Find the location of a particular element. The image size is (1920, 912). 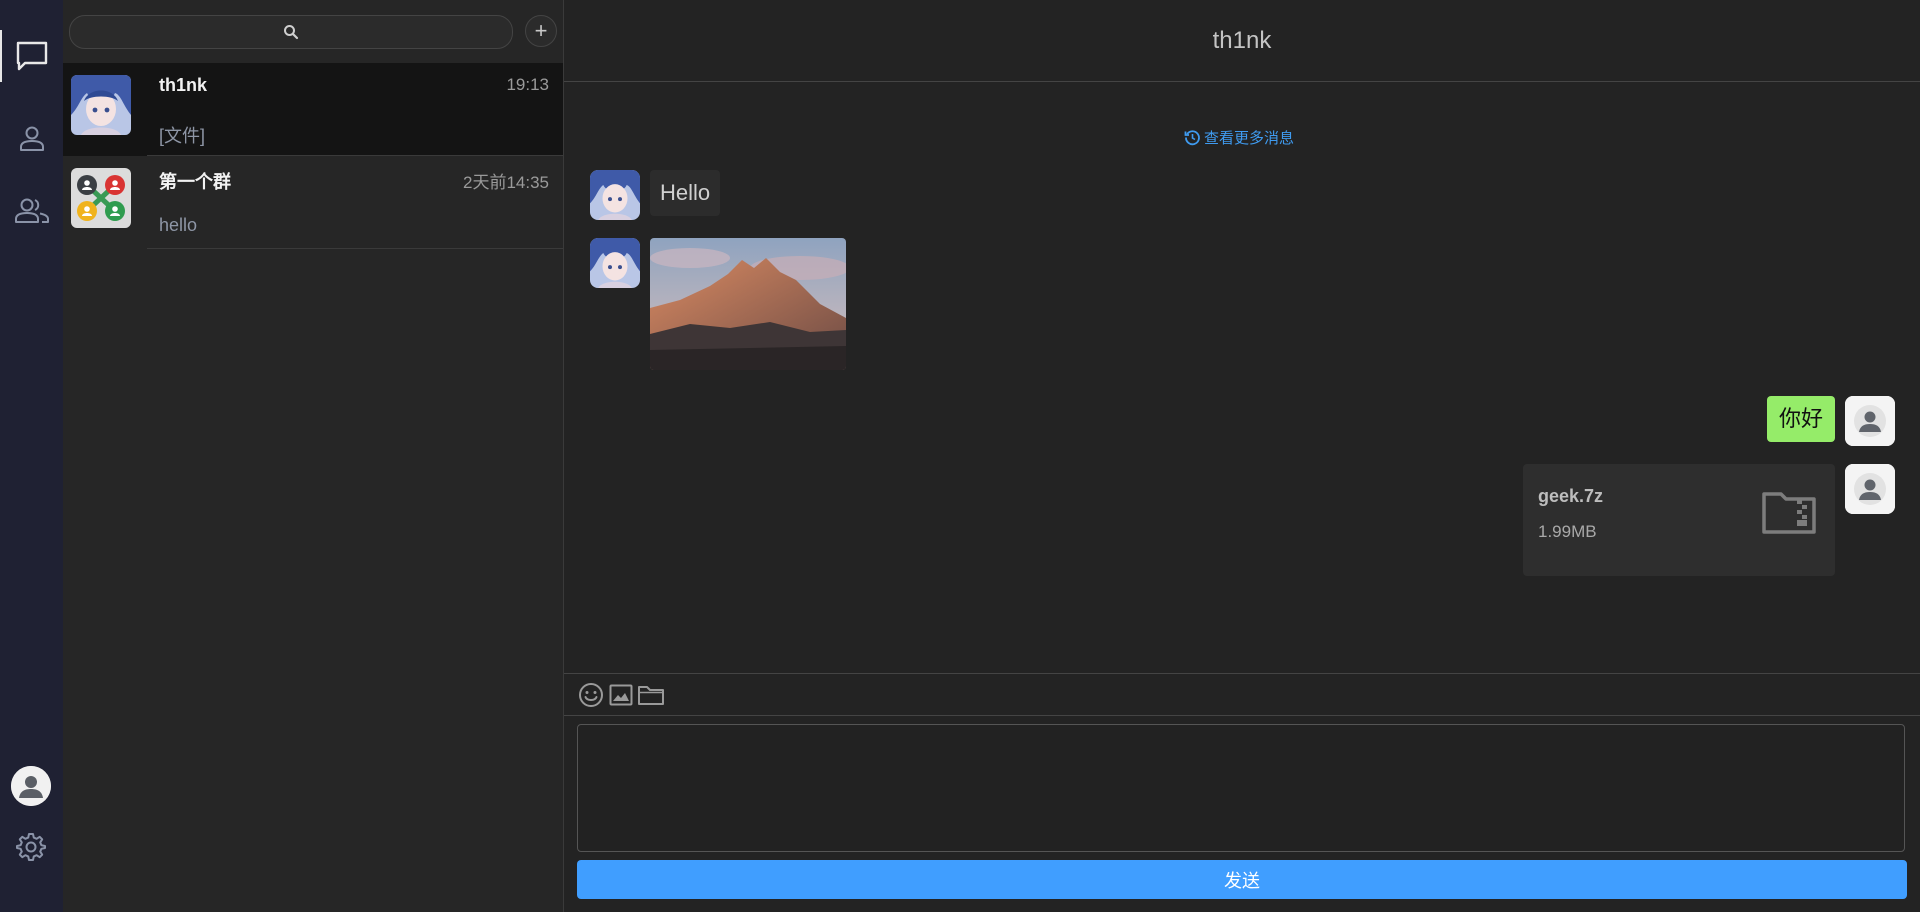

file-message: geek.7z 1.99MB is located at coordinates (1679, 520).